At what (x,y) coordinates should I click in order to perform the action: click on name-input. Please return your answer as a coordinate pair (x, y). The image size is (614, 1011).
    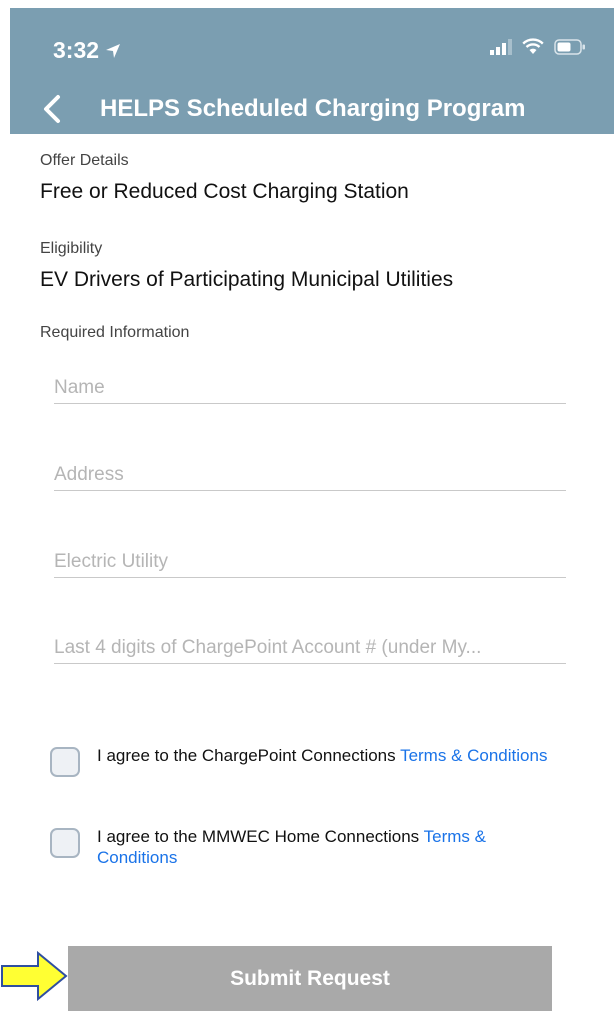
    Looking at the image, I should click on (310, 383).